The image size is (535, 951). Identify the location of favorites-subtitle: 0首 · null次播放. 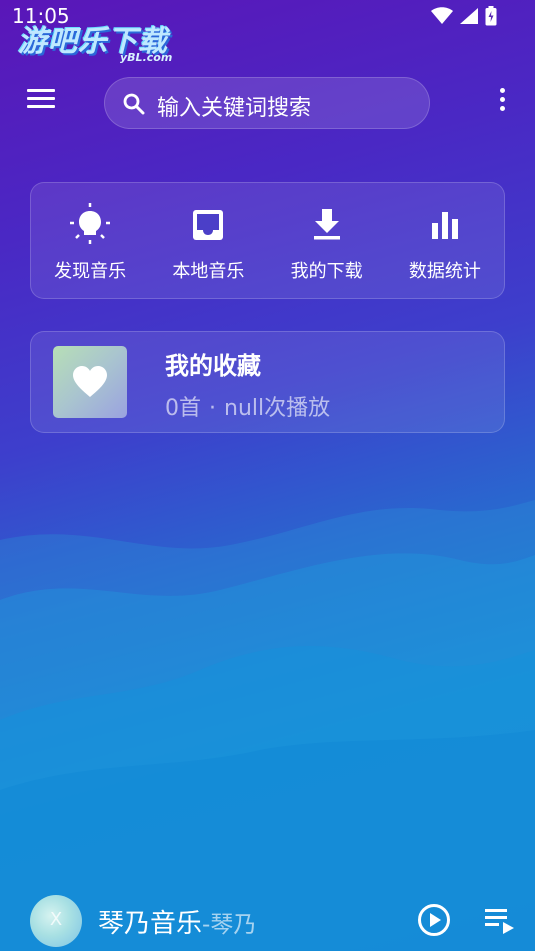
(247, 406).